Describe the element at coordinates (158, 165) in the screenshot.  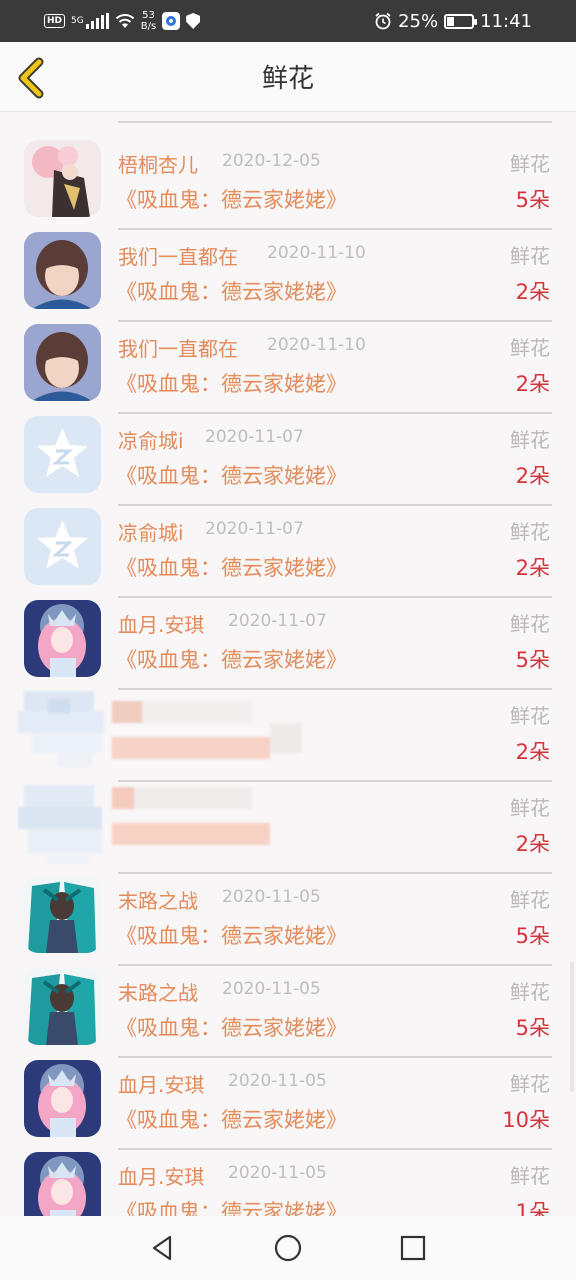
I see `sender-name: 梧桐杏儿` at that location.